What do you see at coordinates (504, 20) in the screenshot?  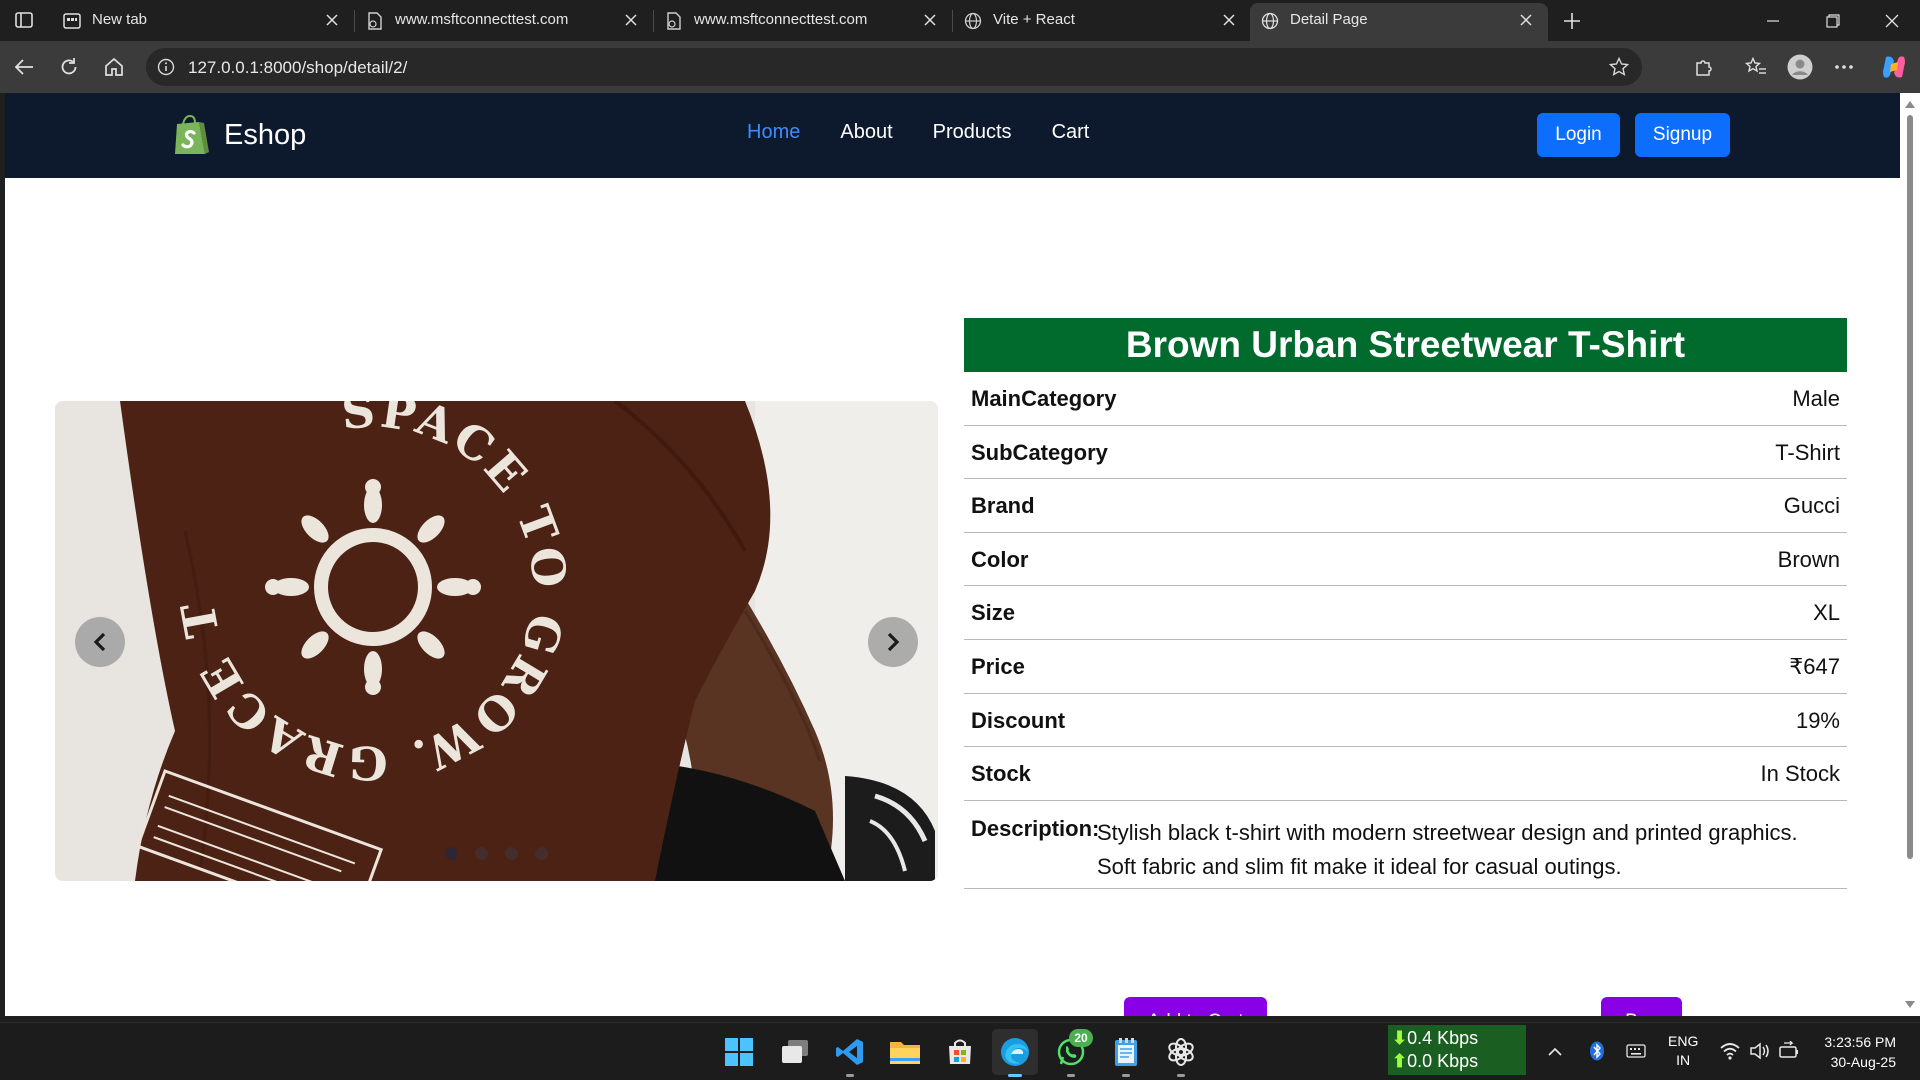 I see `tab-msftconnecttest-1: www.msftconnecttest.com` at bounding box center [504, 20].